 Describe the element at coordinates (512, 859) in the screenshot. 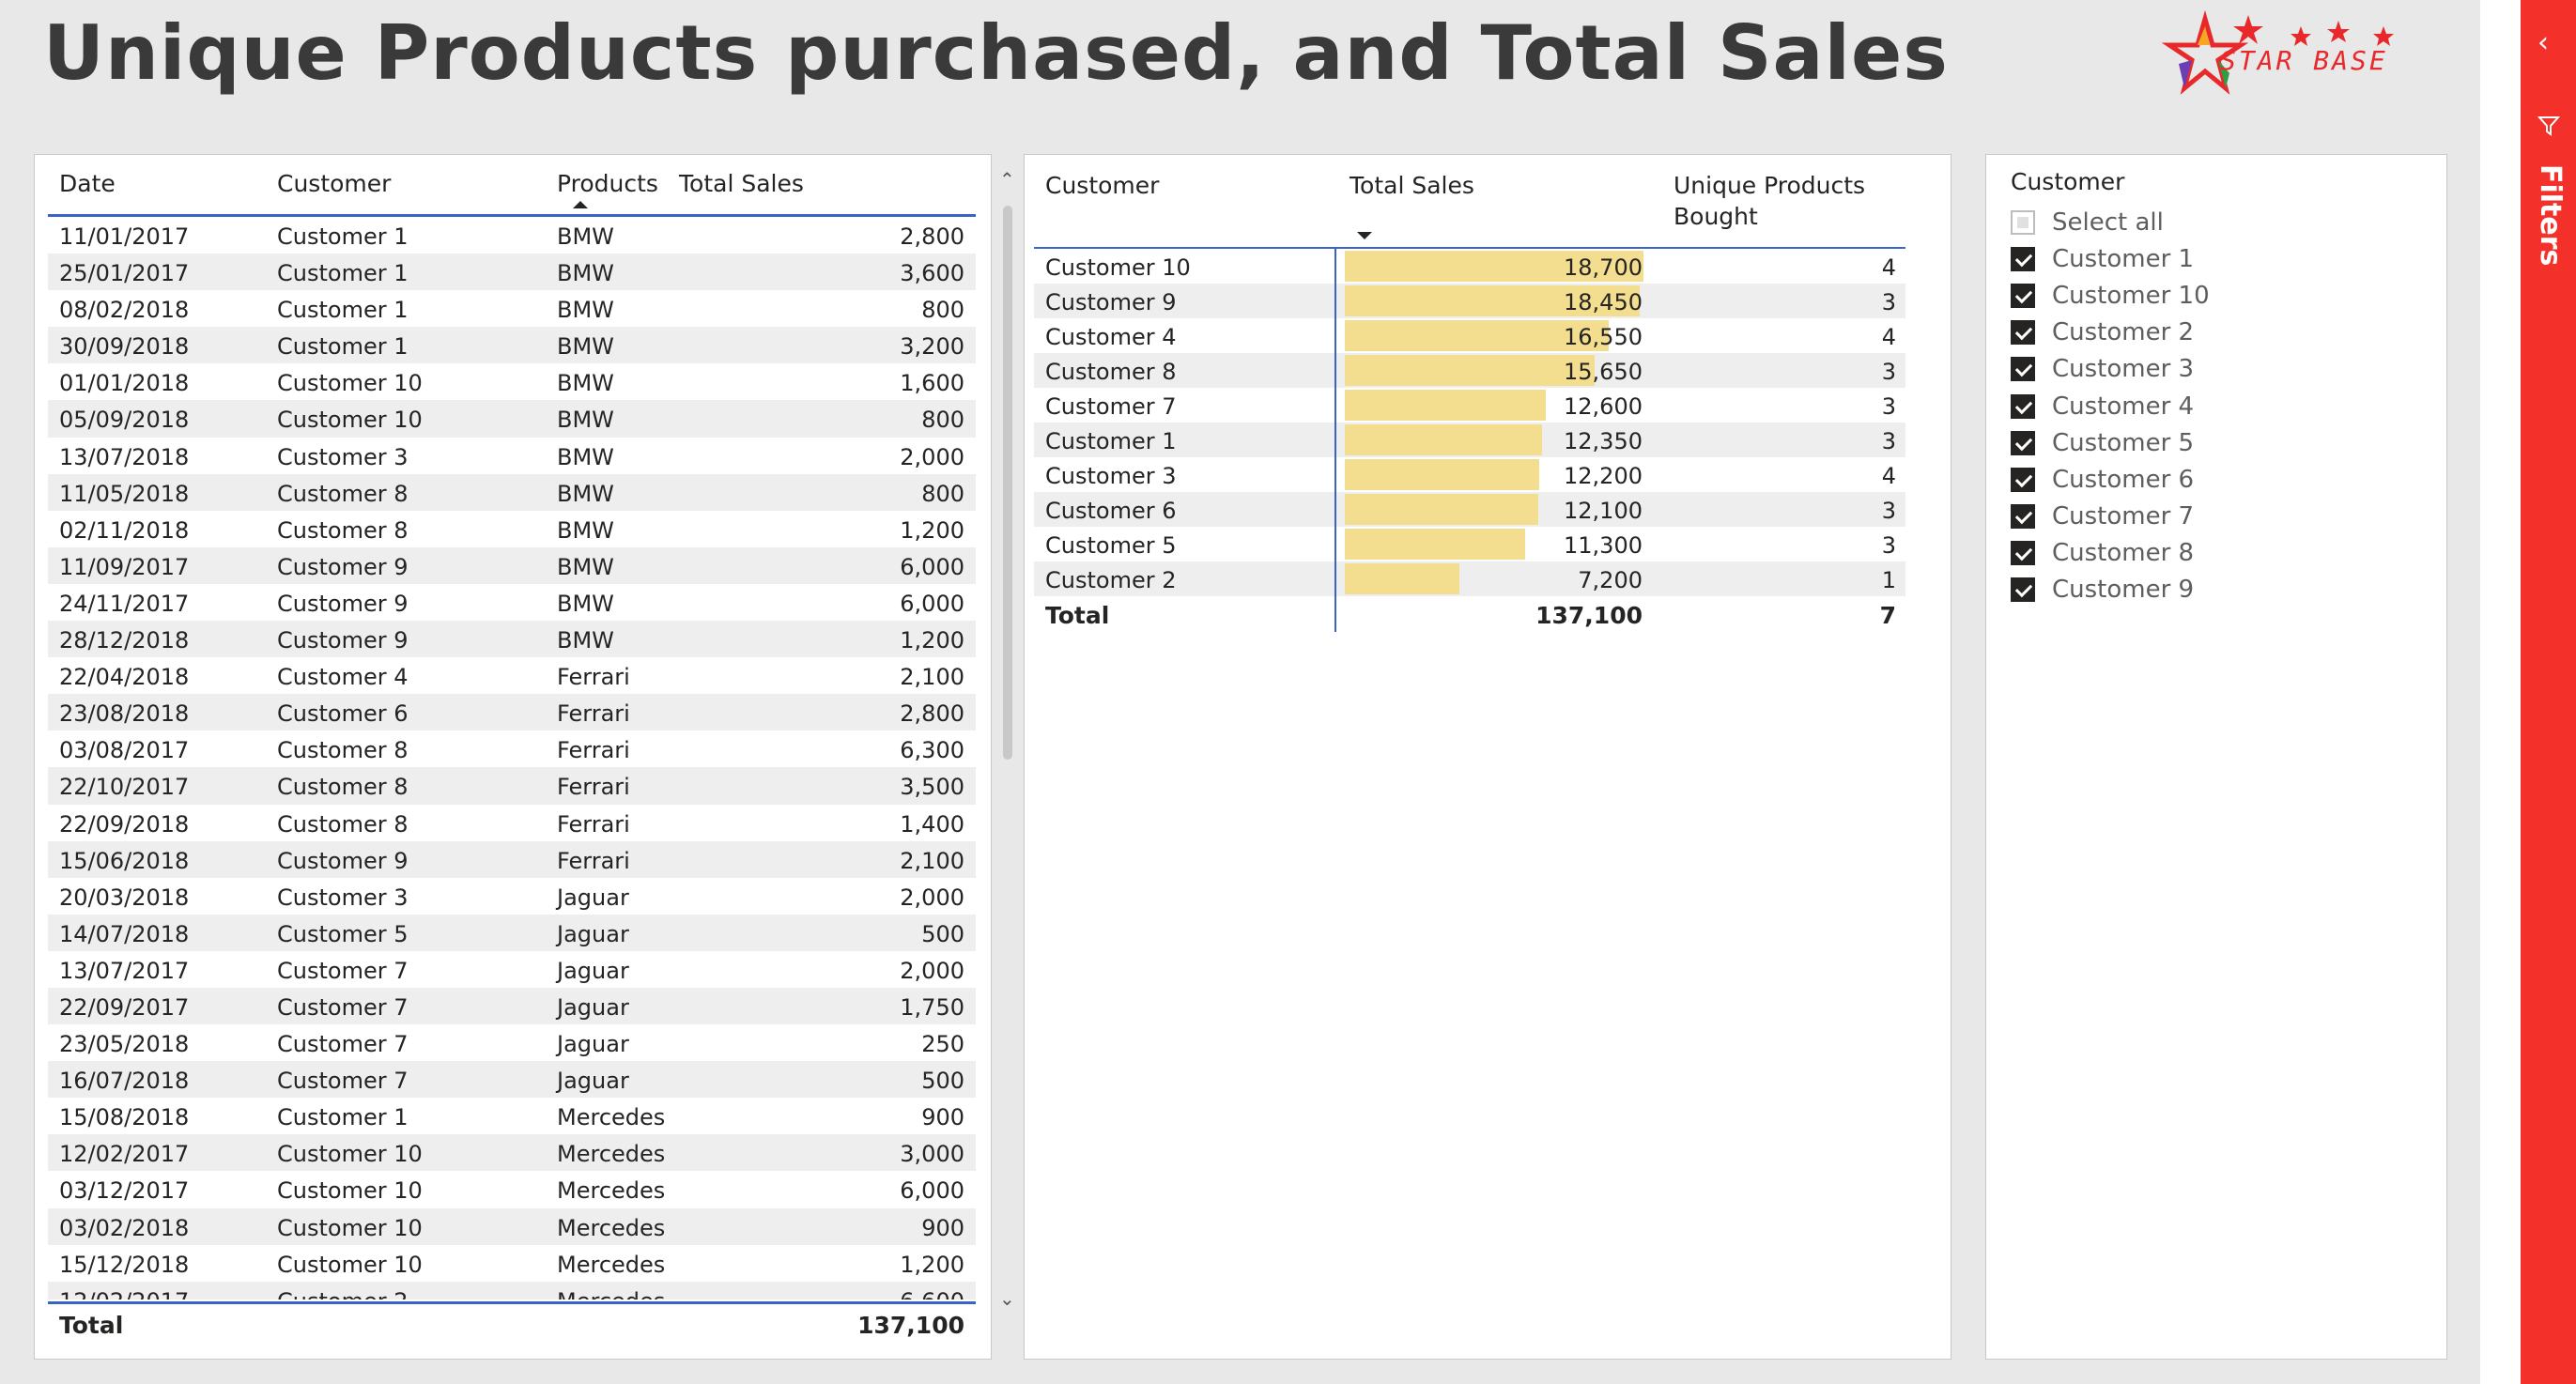

I see `table-row: 15/06/2018 Customer 9 Ferrari 2,100` at that location.